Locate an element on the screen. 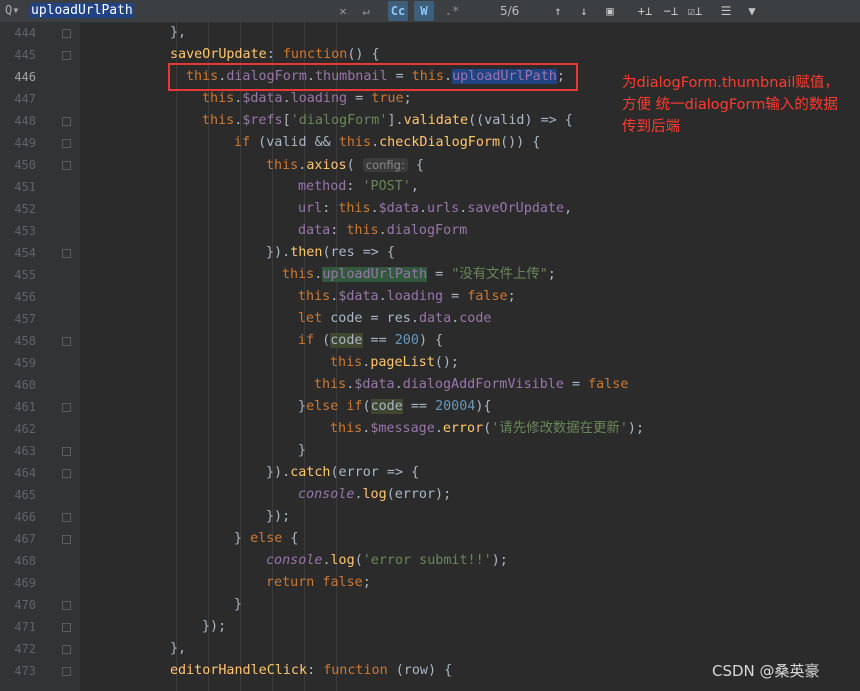 Image resolution: width=860 pixels, height=691 pixels. code-line: this.uploadUrlPath = "没有文件上传"; is located at coordinates (419, 275).